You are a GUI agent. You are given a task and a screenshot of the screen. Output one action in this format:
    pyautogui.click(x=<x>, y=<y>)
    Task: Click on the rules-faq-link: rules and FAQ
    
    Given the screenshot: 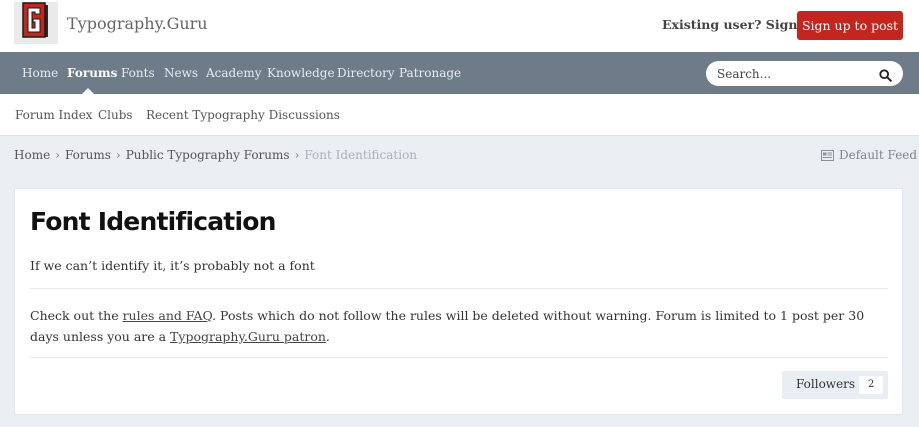 What is the action you would take?
    pyautogui.click(x=168, y=315)
    